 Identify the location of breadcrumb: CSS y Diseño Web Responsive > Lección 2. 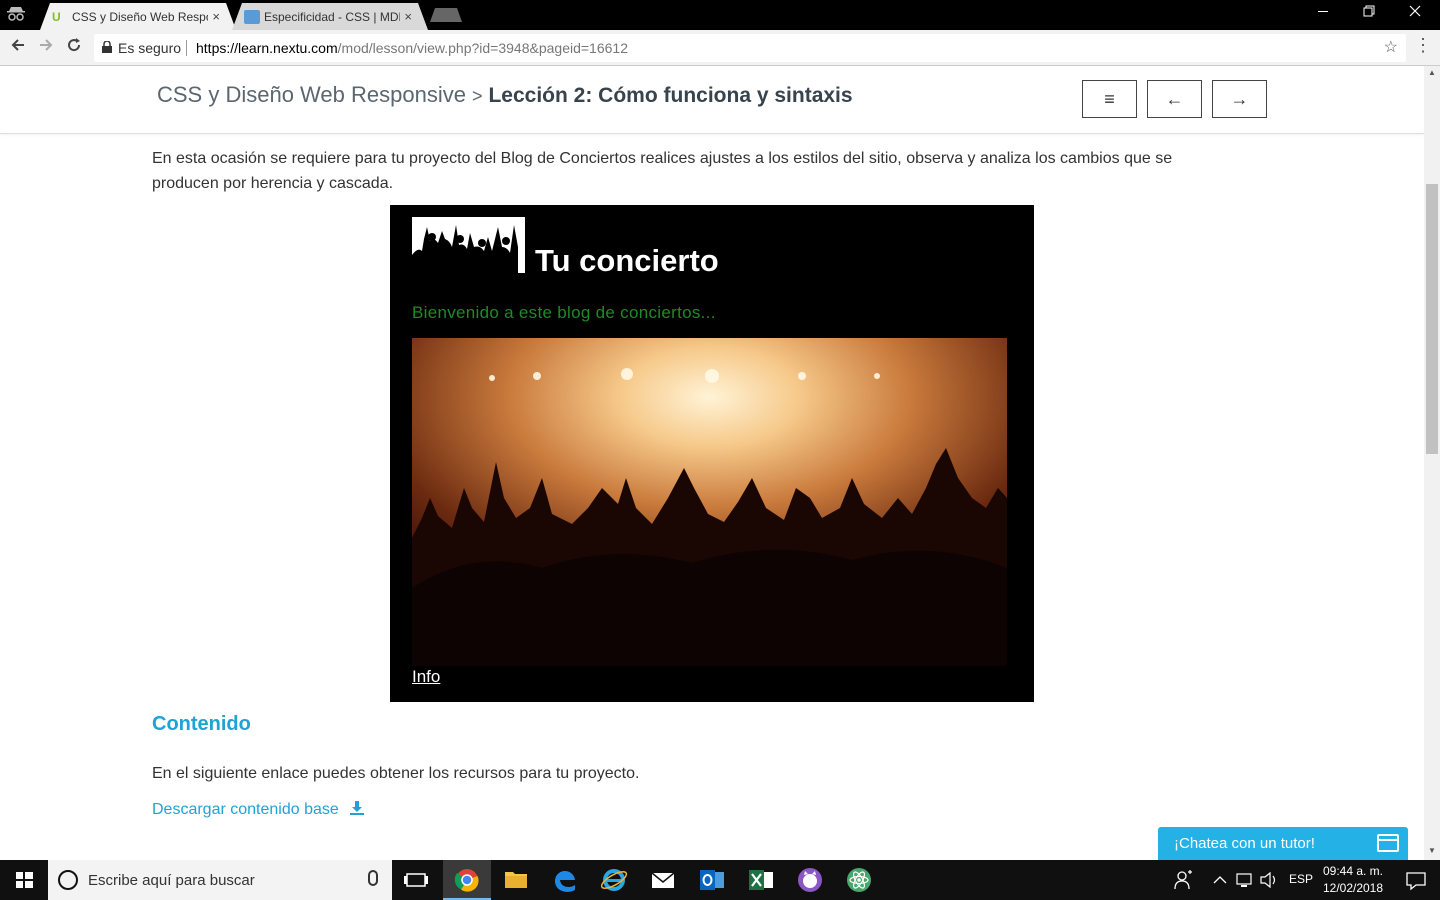
(505, 95).